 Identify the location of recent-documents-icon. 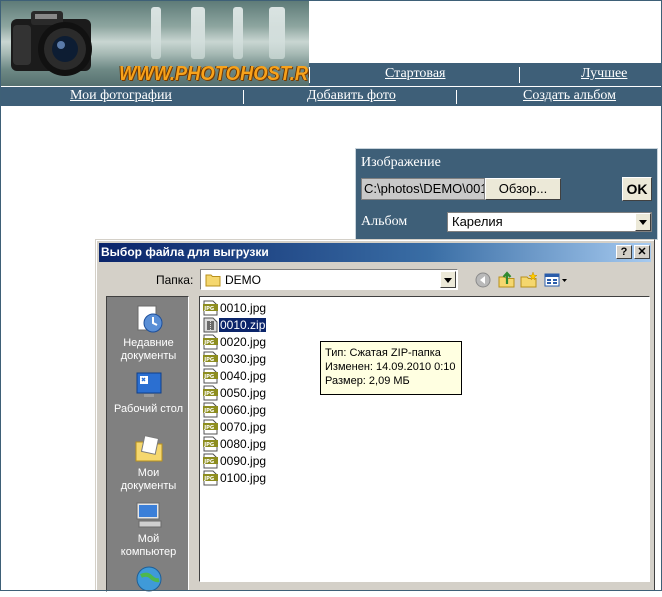
(149, 319).